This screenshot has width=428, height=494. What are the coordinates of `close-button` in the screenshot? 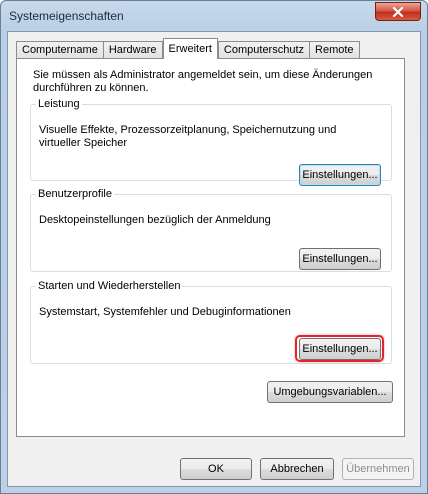 It's located at (398, 11).